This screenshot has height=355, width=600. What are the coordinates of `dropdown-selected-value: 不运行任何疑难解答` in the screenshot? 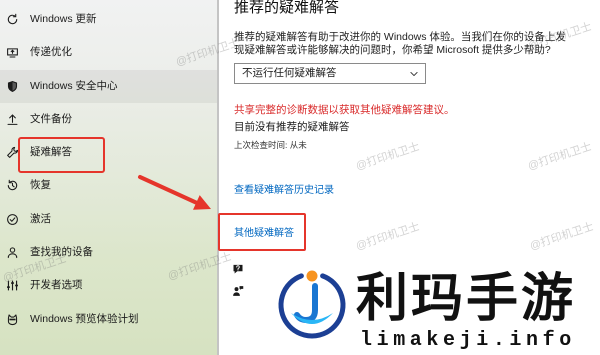 It's located at (289, 73).